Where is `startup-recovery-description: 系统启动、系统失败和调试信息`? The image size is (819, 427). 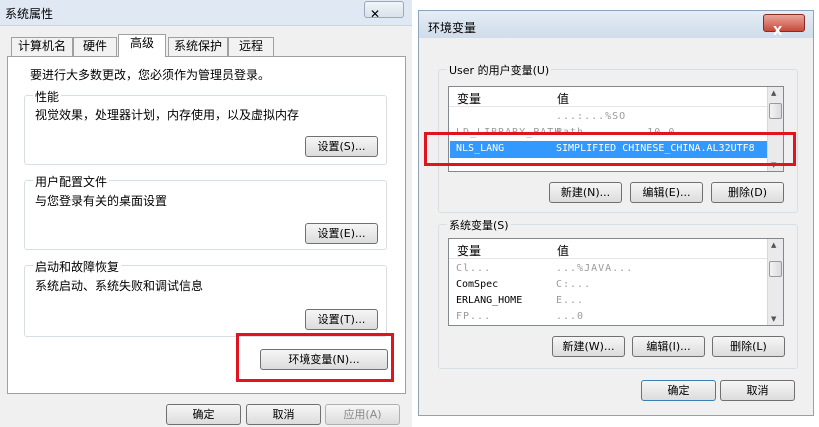 startup-recovery-description: 系统启动、系统失败和调试信息 is located at coordinates (119, 286).